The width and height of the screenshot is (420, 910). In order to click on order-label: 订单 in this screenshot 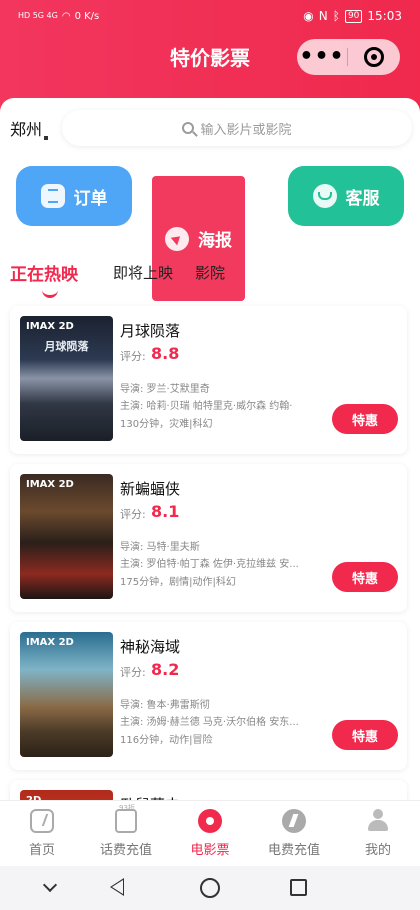, I will do `click(90, 198)`.